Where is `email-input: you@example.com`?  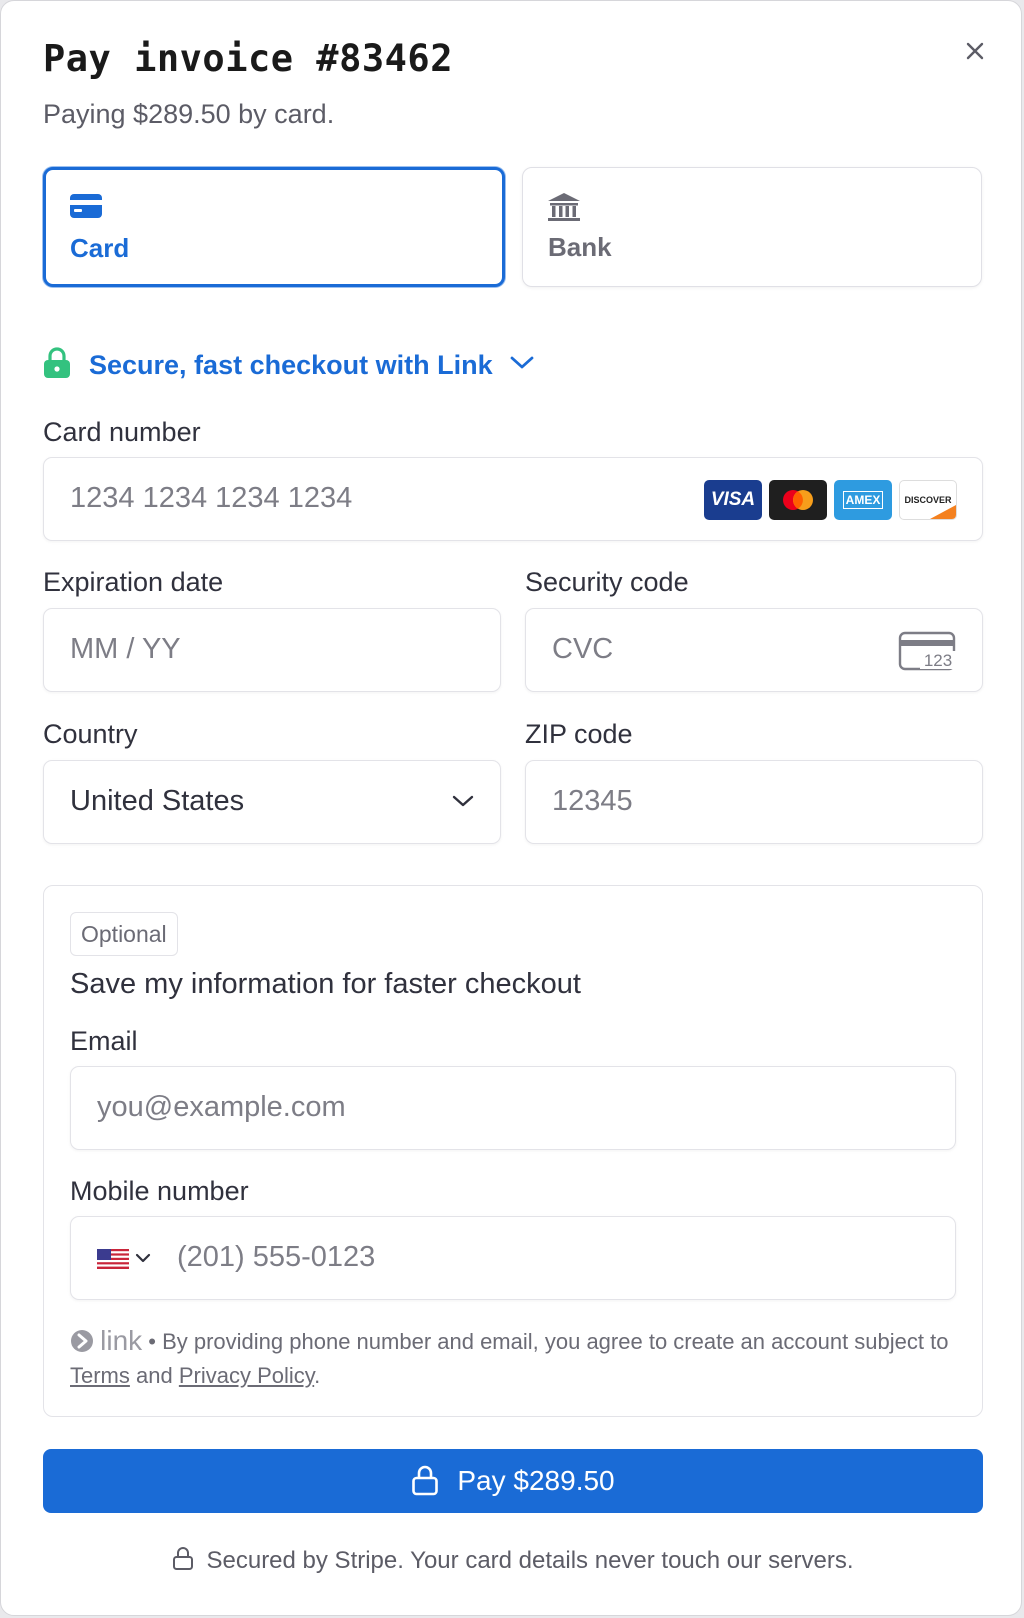
email-input: you@example.com is located at coordinates (513, 1108).